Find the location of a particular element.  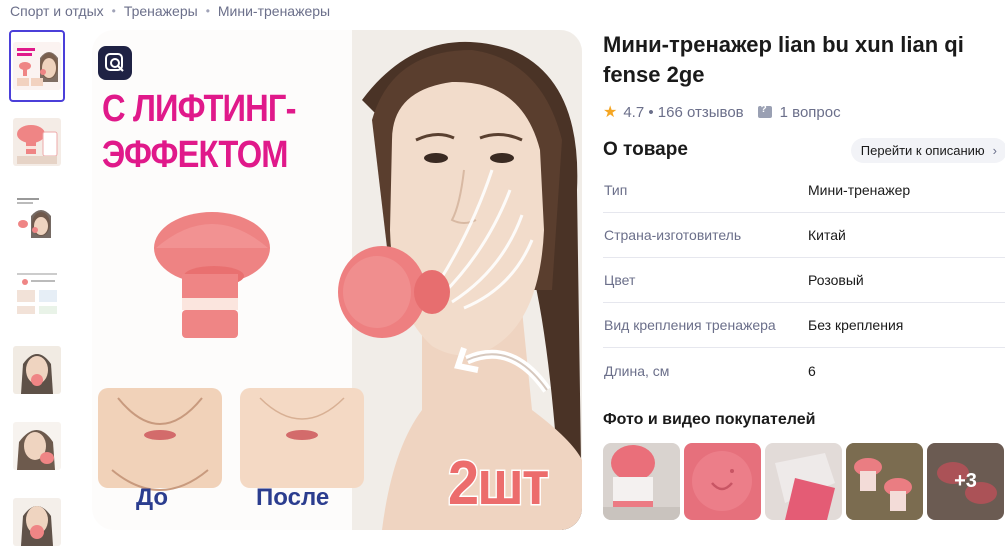

spec-row: Страна-изготовитель Китай is located at coordinates (804, 235).